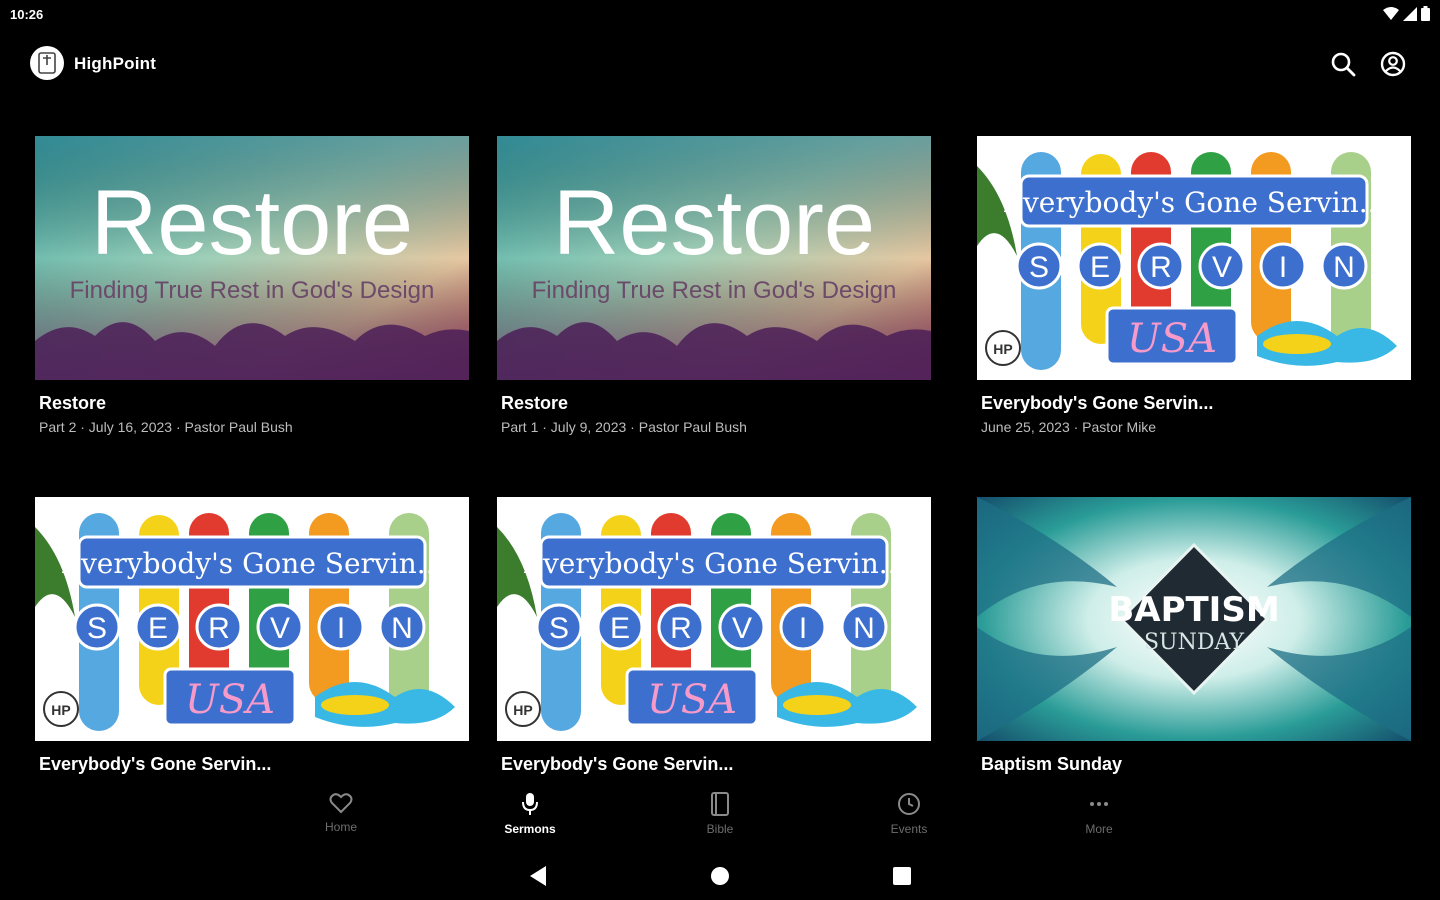 This screenshot has height=900, width=1440. I want to click on back-button, so click(538, 876).